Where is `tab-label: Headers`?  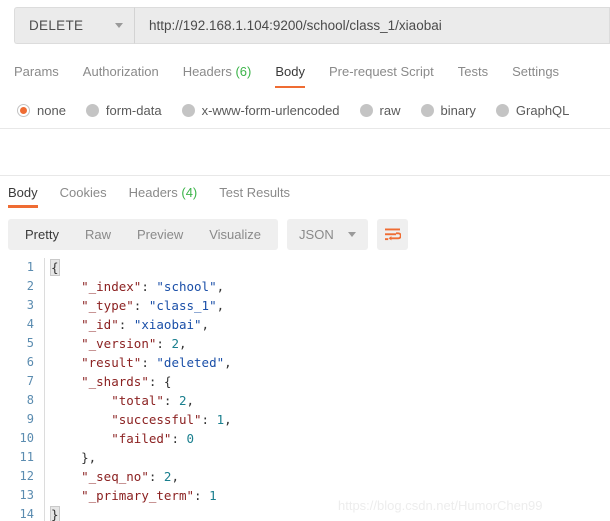 tab-label: Headers is located at coordinates (153, 192).